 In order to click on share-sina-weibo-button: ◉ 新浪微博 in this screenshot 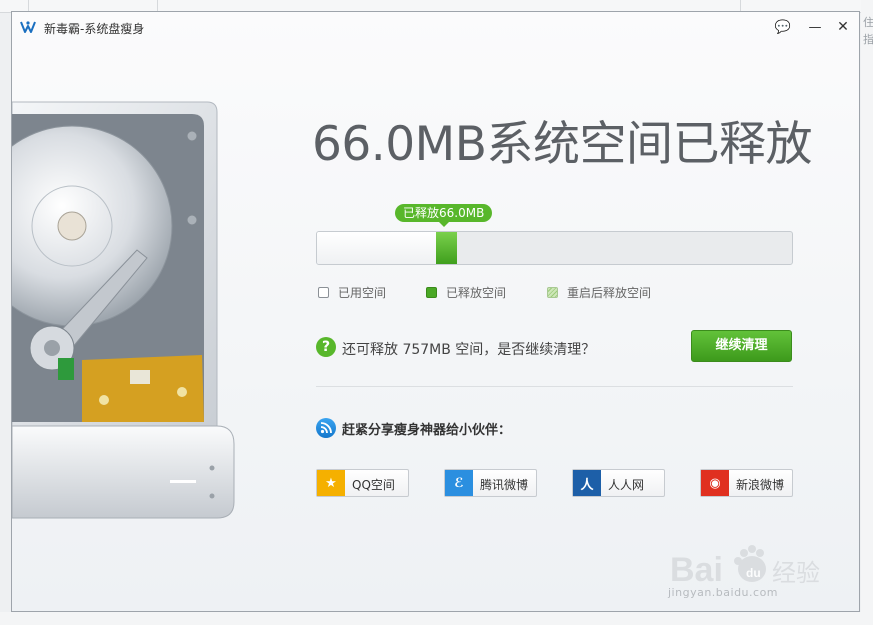, I will do `click(746, 483)`.